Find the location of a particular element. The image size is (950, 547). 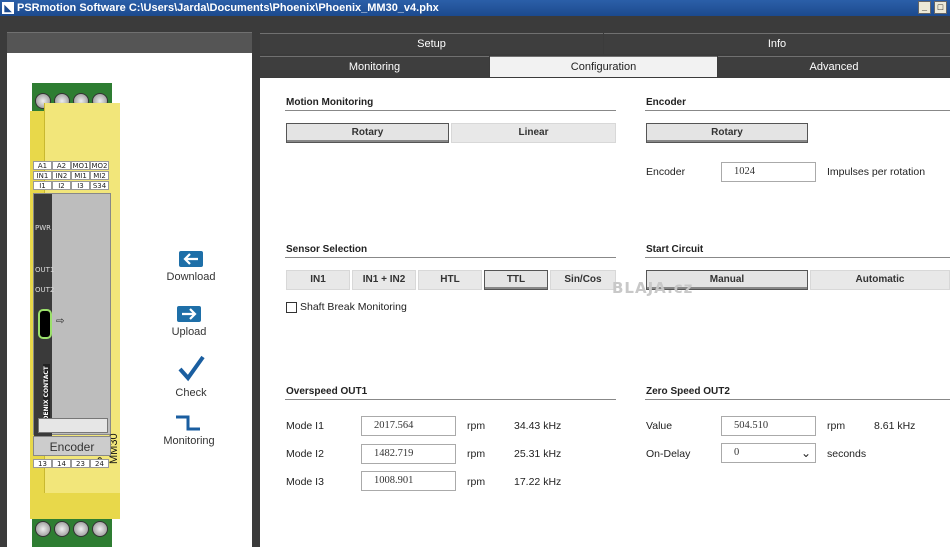

mode-i1-unit: rpm is located at coordinates (476, 426).